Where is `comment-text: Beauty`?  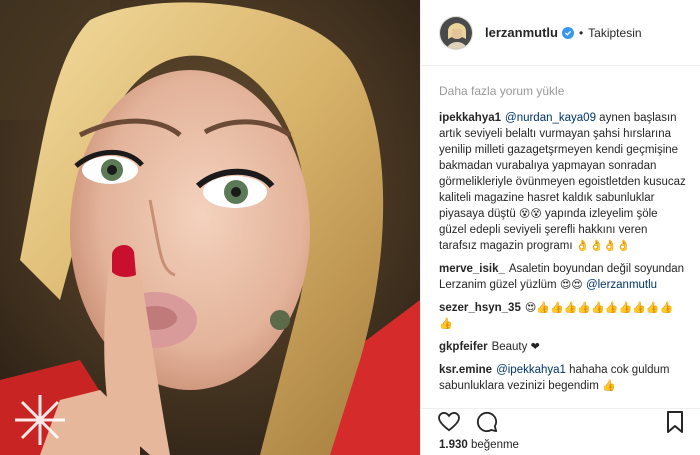 comment-text: Beauty is located at coordinates (511, 347).